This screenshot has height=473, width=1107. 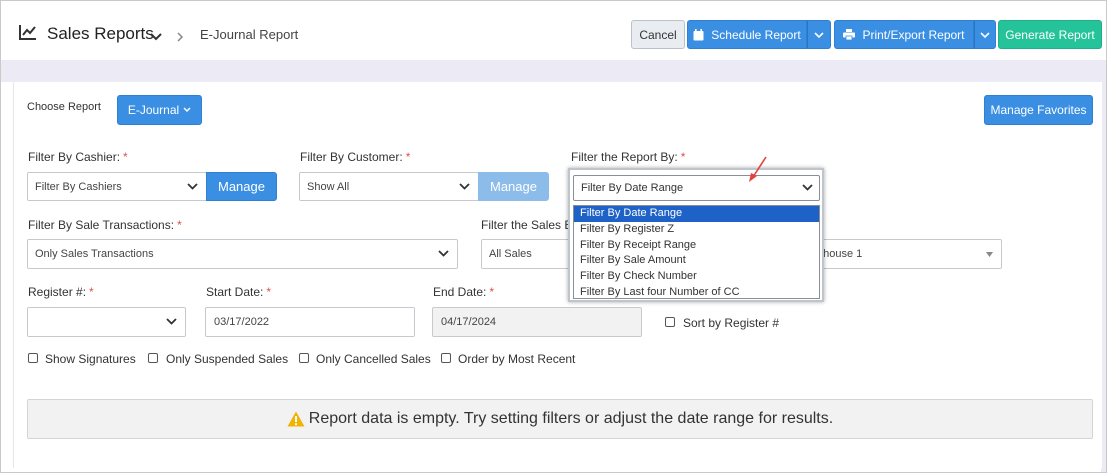 What do you see at coordinates (758, 170) in the screenshot?
I see `annotation-arrow-icon` at bounding box center [758, 170].